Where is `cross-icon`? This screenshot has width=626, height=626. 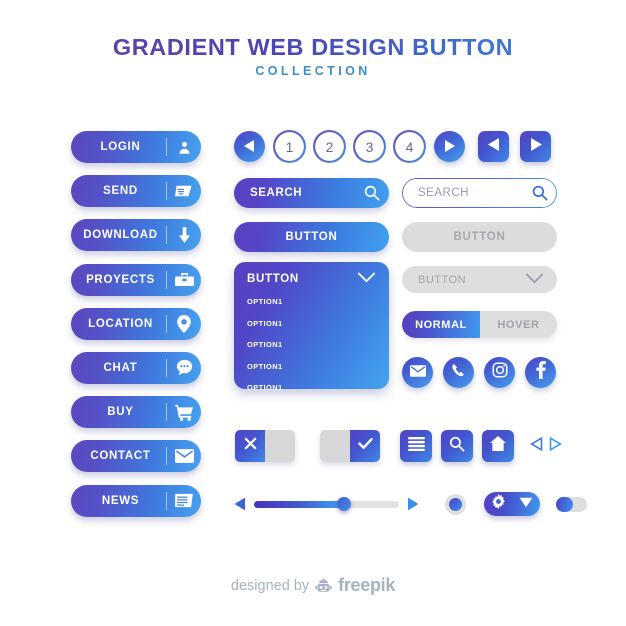 cross-icon is located at coordinates (250, 446).